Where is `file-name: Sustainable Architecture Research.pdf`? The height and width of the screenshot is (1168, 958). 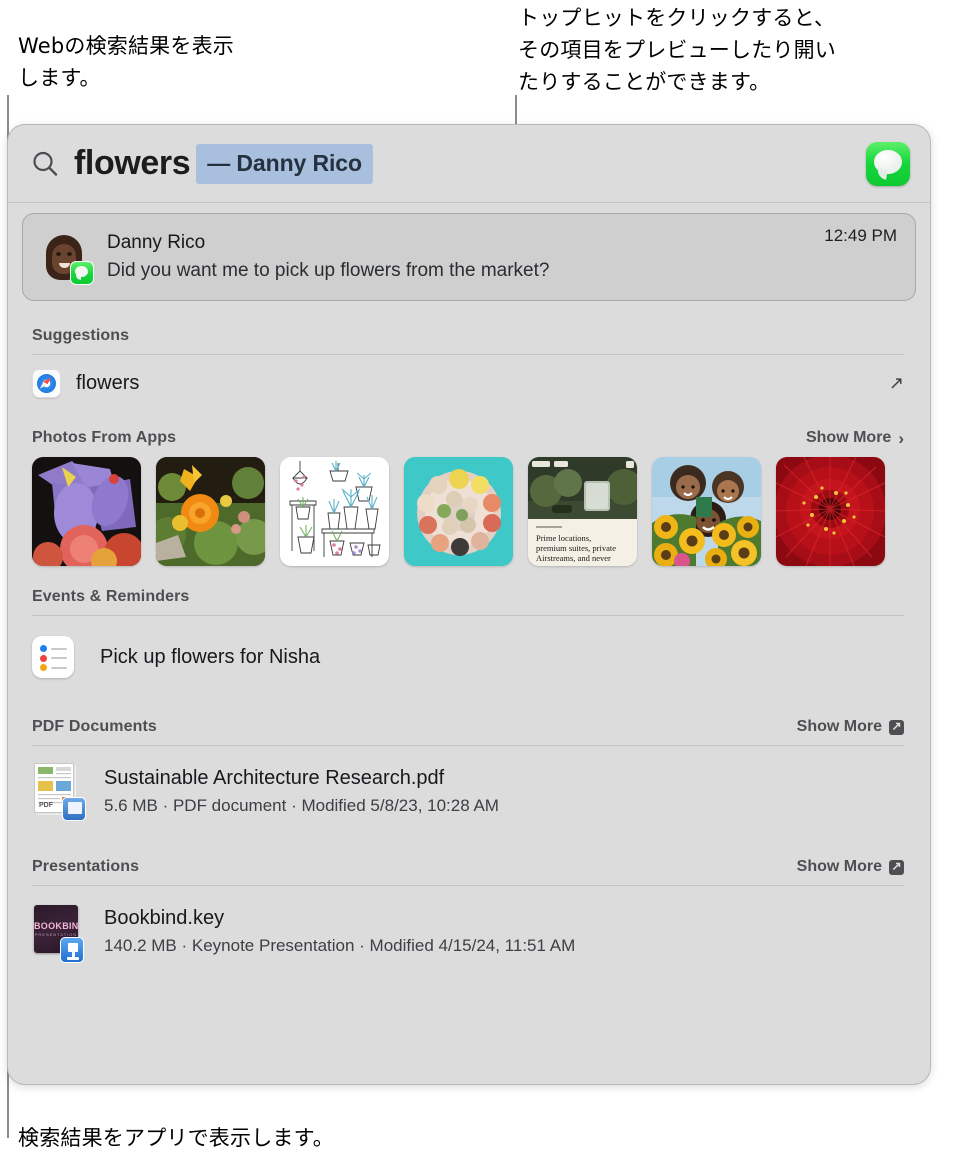
file-name: Sustainable Architecture Research.pdf is located at coordinates (274, 777).